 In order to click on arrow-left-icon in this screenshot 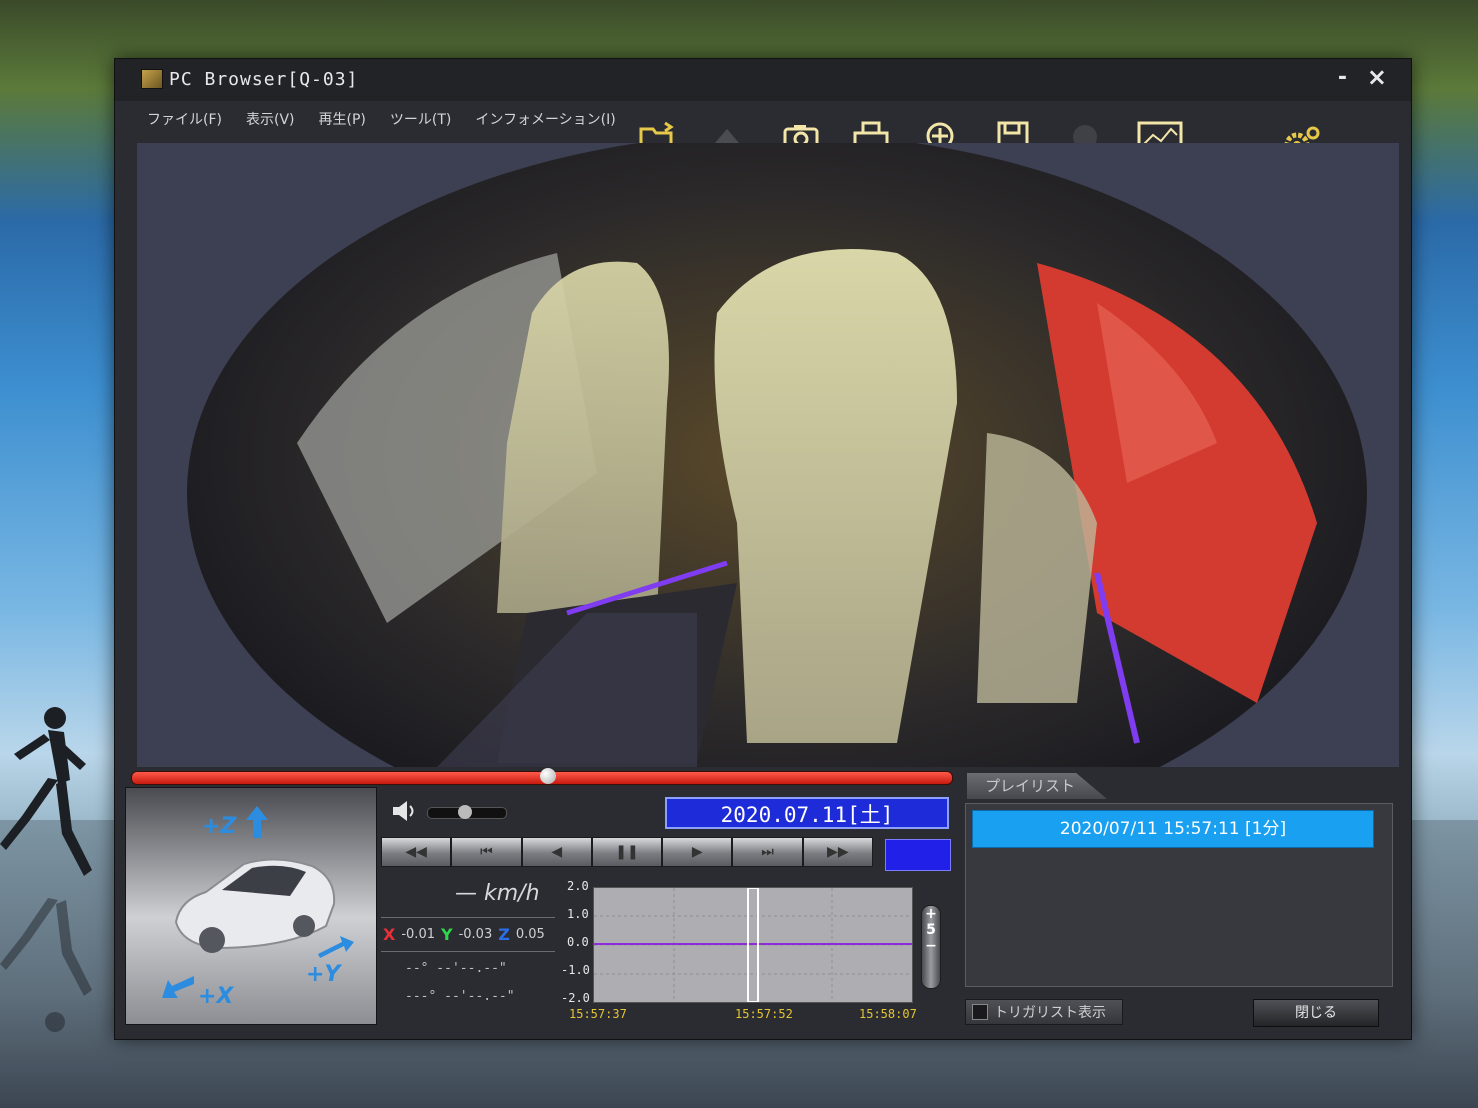, I will do `click(178, 987)`.